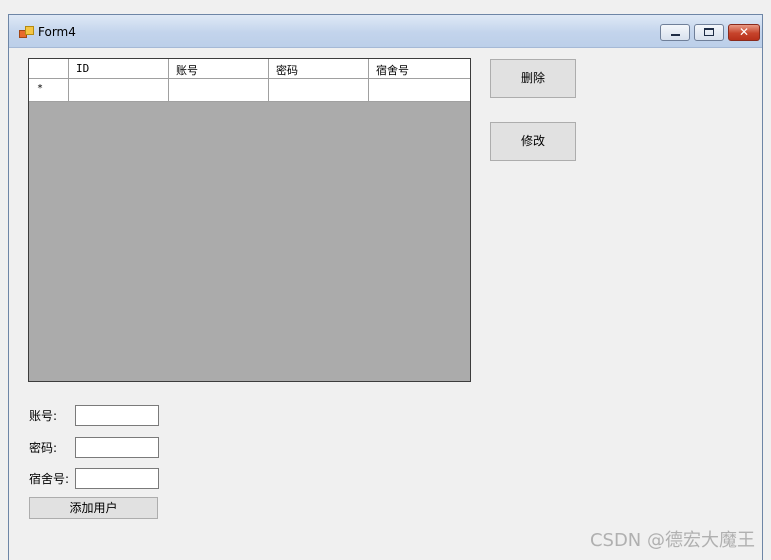  What do you see at coordinates (43, 448) in the screenshot?
I see `password-label: 密码:` at bounding box center [43, 448].